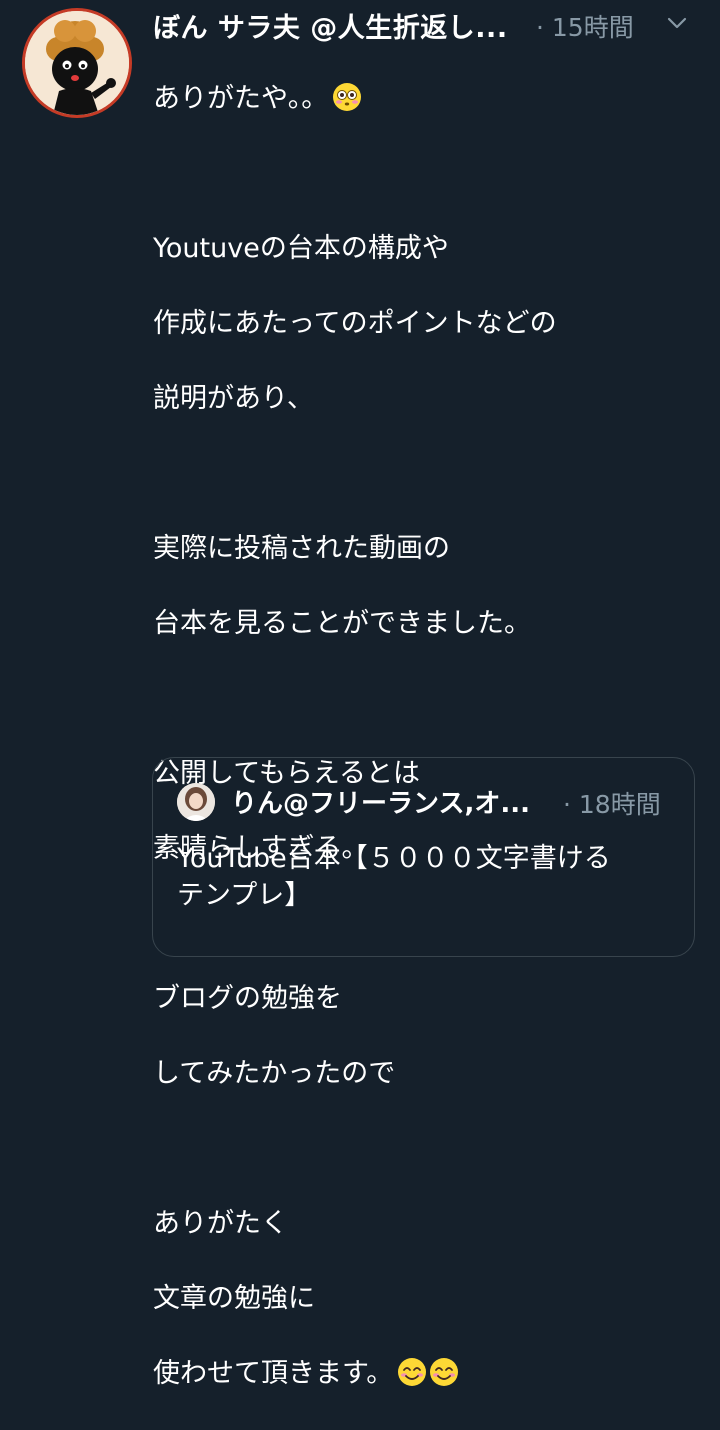 This screenshot has width=720, height=1430. Describe the element at coordinates (233, 398) in the screenshot. I see `tweet-line: 説明があり、` at that location.